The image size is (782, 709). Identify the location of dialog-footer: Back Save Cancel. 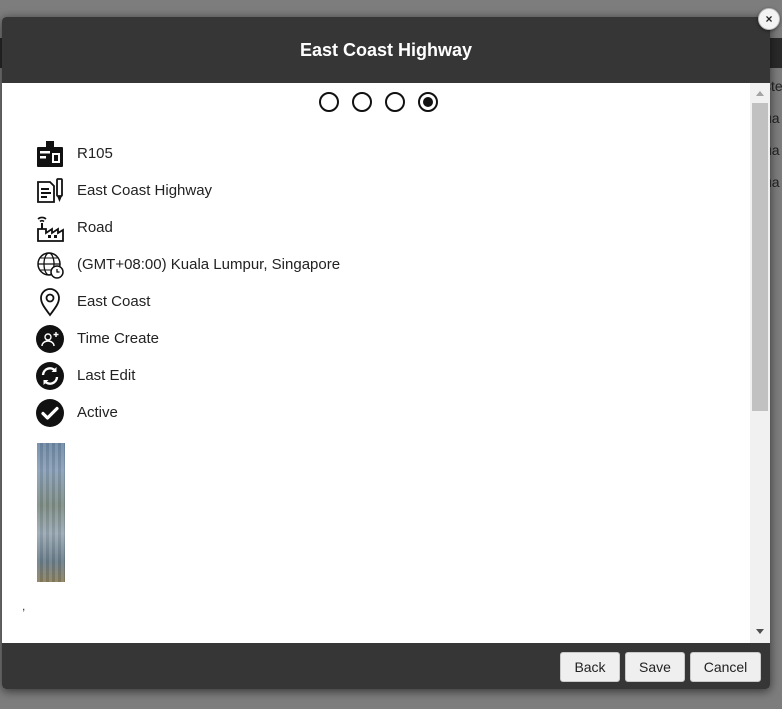
(386, 666).